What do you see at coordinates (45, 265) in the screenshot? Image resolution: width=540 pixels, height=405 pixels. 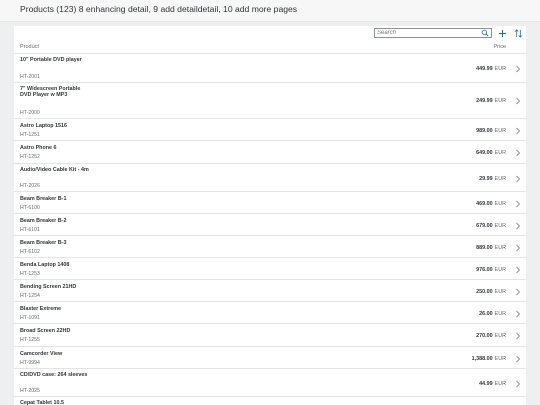 I see `product-name: Benda Laptop 1408` at bounding box center [45, 265].